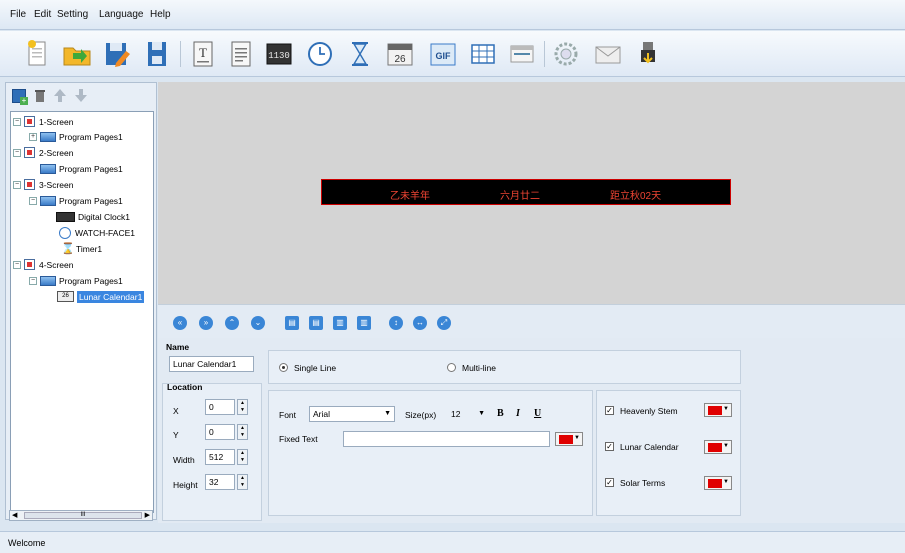  I want to click on tree-node-screen-2: −2-Screen, so click(43, 152).